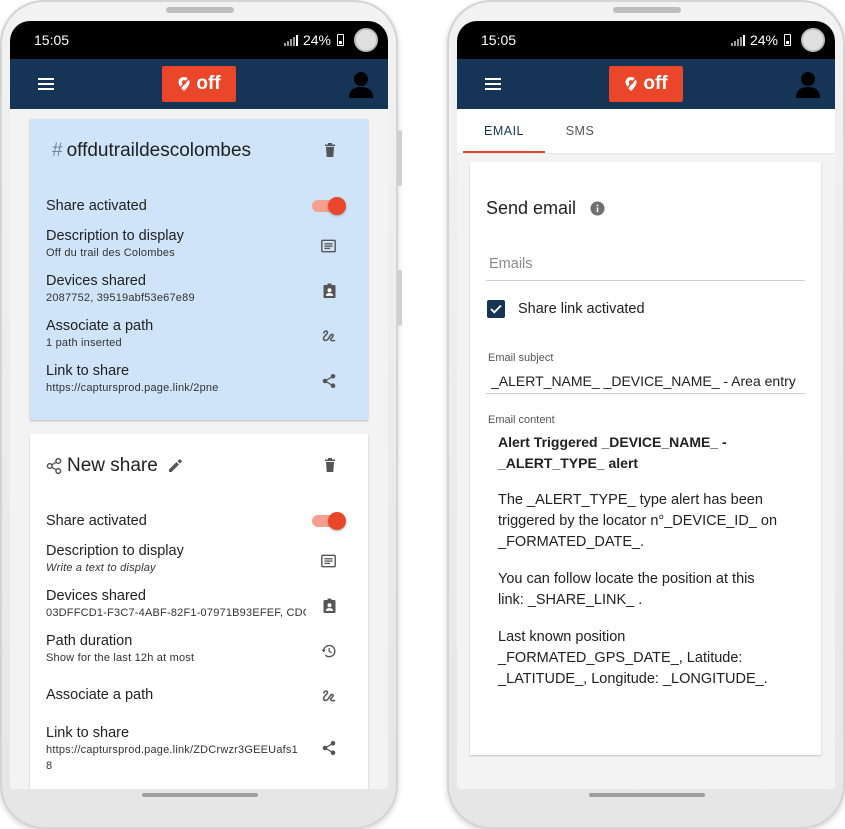 This screenshot has width=845, height=829. What do you see at coordinates (646, 131) in the screenshot?
I see `tab-bar: EMAIL SMS` at bounding box center [646, 131].